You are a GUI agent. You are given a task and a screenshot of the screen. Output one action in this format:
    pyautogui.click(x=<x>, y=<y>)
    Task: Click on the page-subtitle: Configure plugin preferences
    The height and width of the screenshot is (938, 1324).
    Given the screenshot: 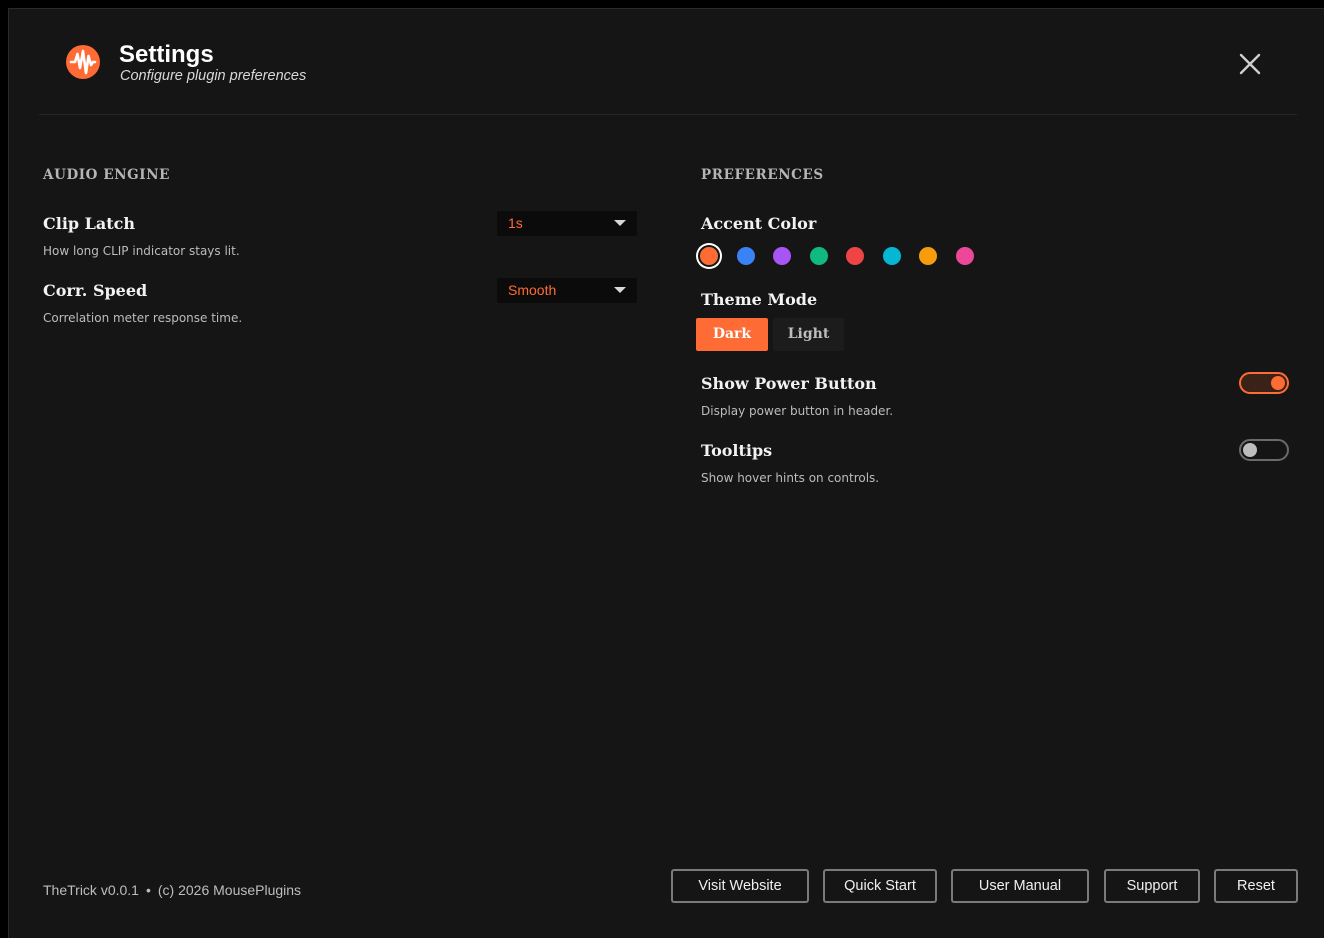 What is the action you would take?
    pyautogui.click(x=213, y=76)
    